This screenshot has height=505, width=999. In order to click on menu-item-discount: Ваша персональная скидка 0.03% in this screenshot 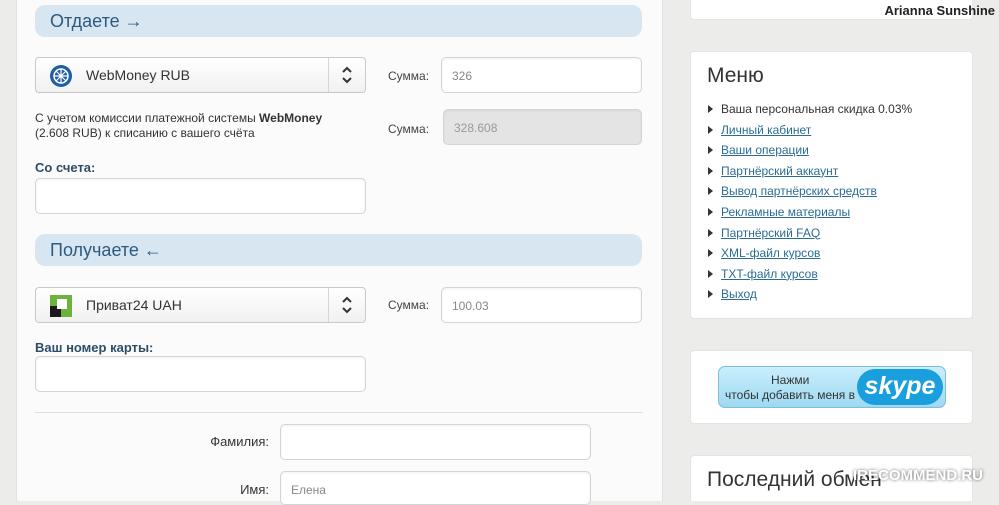, I will do `click(809, 112)`.